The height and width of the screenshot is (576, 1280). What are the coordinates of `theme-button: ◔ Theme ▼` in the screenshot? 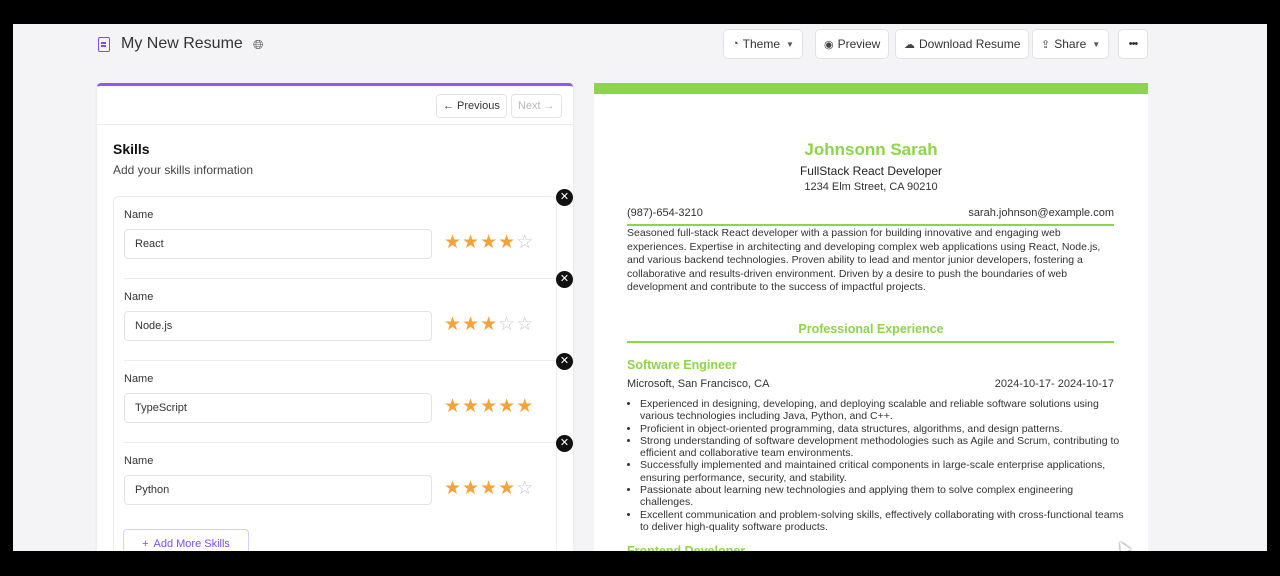 It's located at (763, 44).